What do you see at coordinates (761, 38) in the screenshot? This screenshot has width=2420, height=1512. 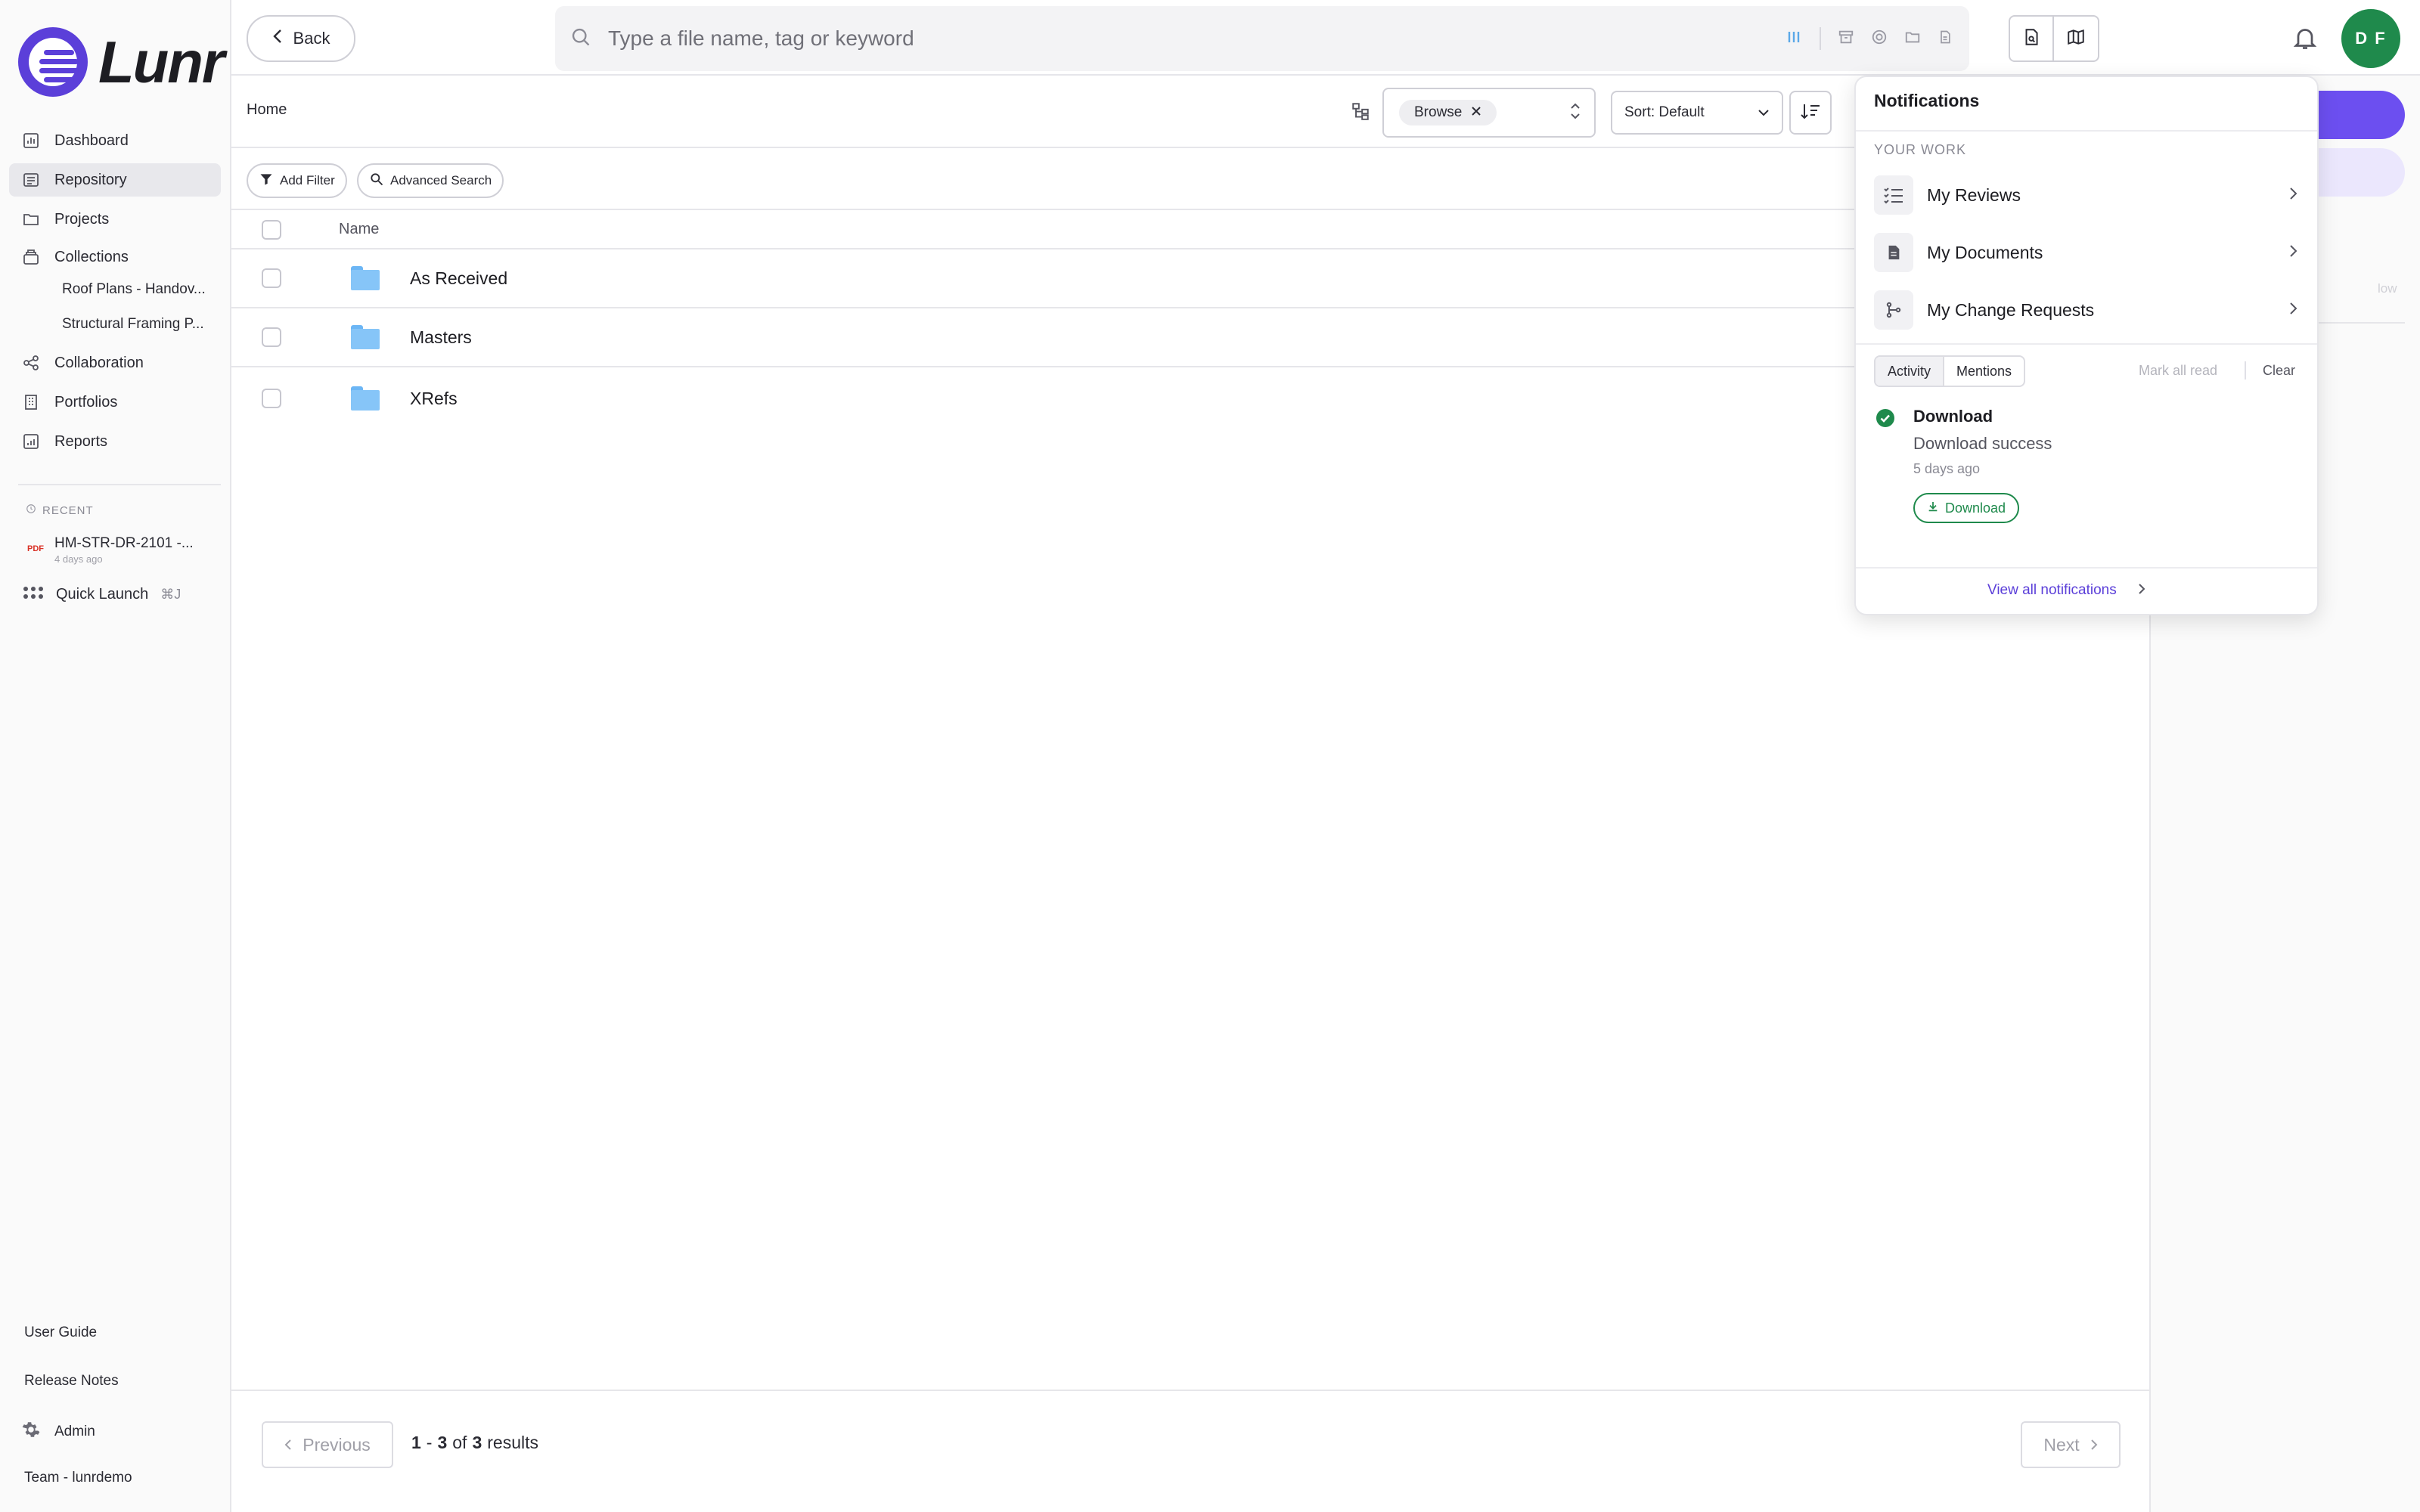 I see `search-input: Type a file name, tag or keyword` at bounding box center [761, 38].